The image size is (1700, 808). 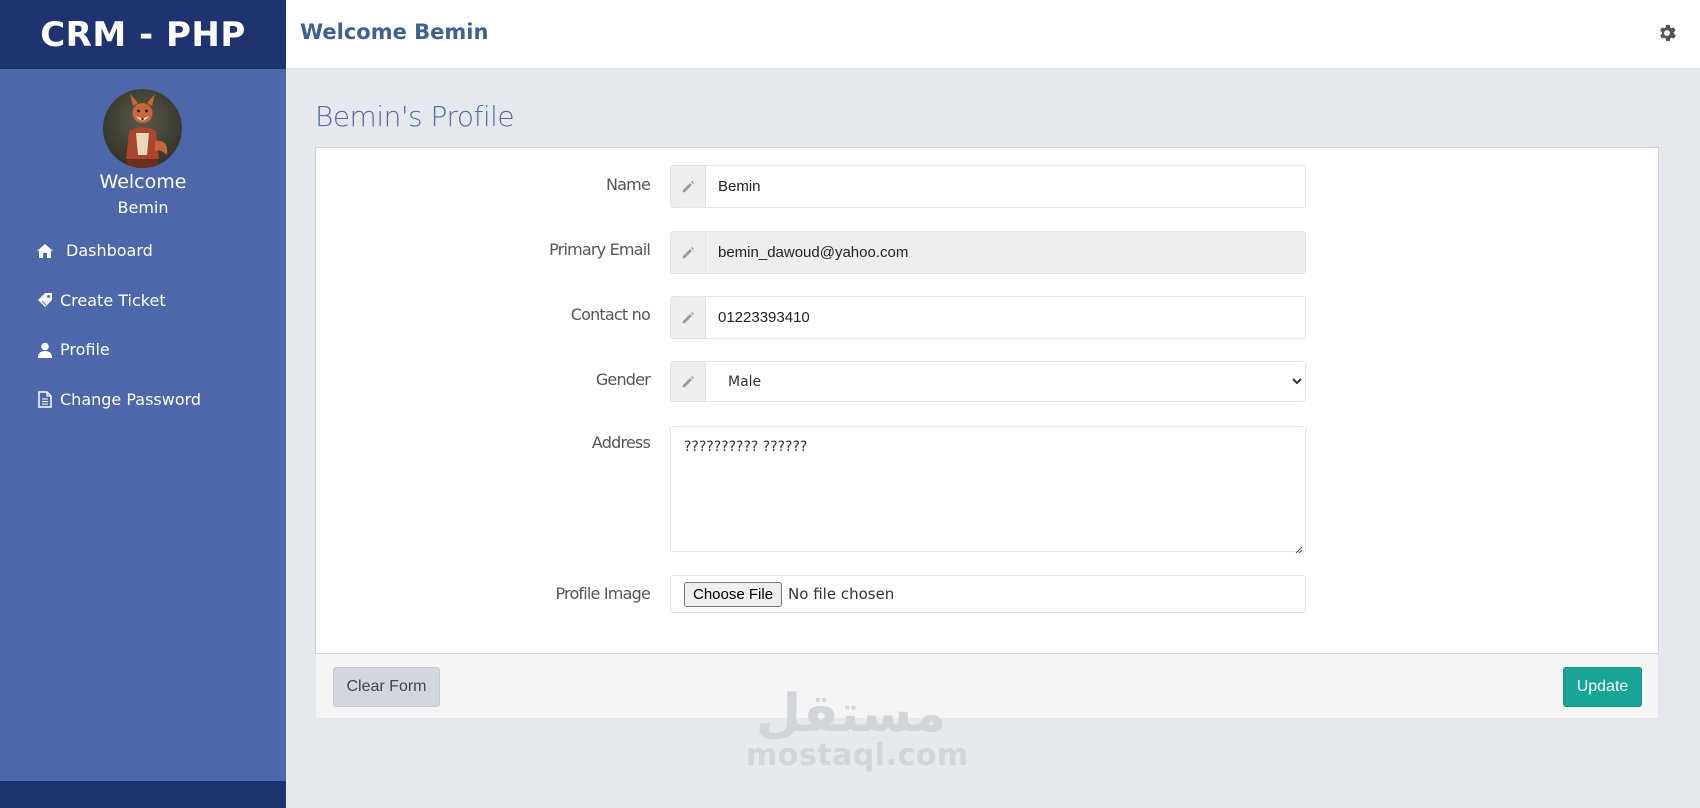 I want to click on sidebar-username: Bemin, so click(x=143, y=207).